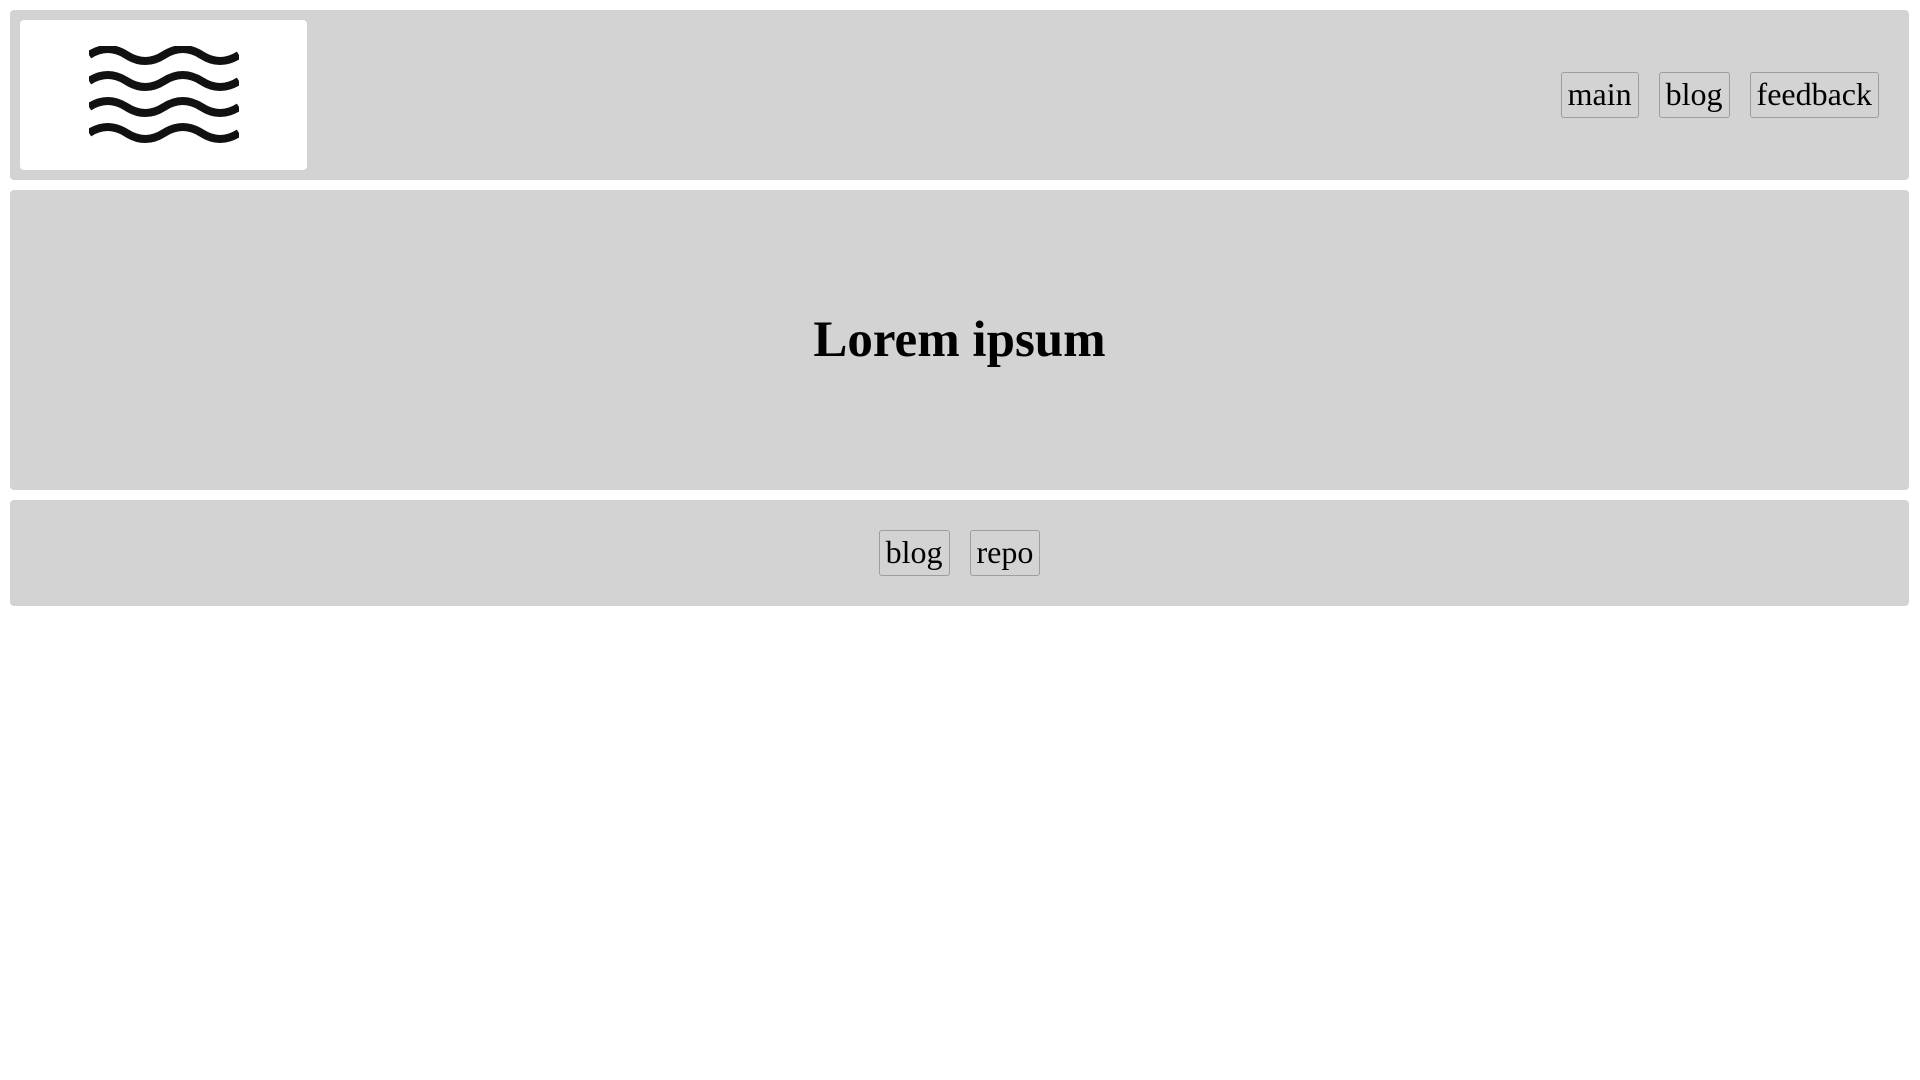  I want to click on logo, so click(163, 95).